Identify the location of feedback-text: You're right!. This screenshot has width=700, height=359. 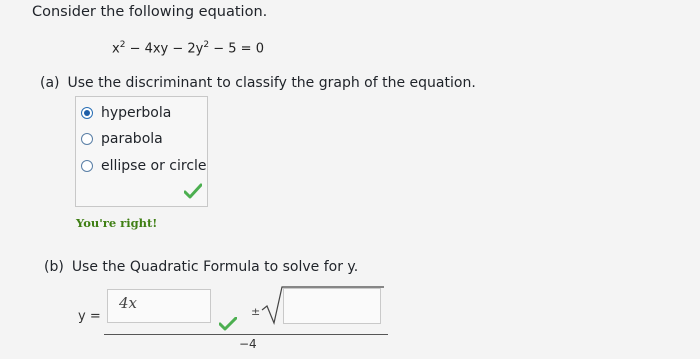
(117, 223).